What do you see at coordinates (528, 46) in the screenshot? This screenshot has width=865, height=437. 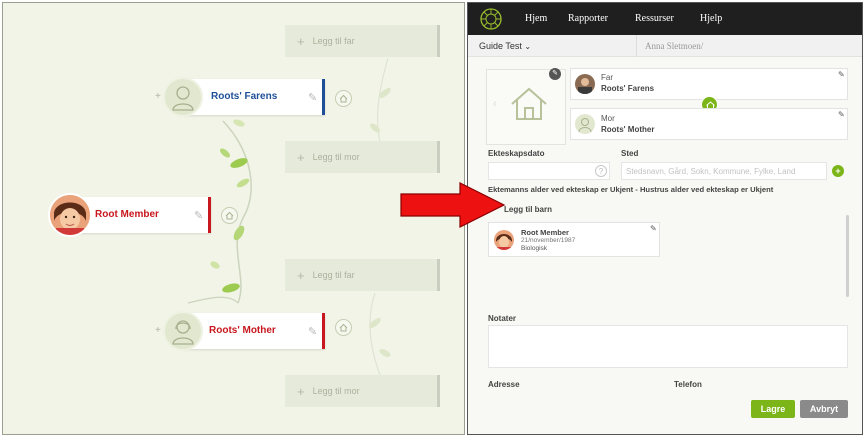 I see `chevron-down-icon: ⌄` at bounding box center [528, 46].